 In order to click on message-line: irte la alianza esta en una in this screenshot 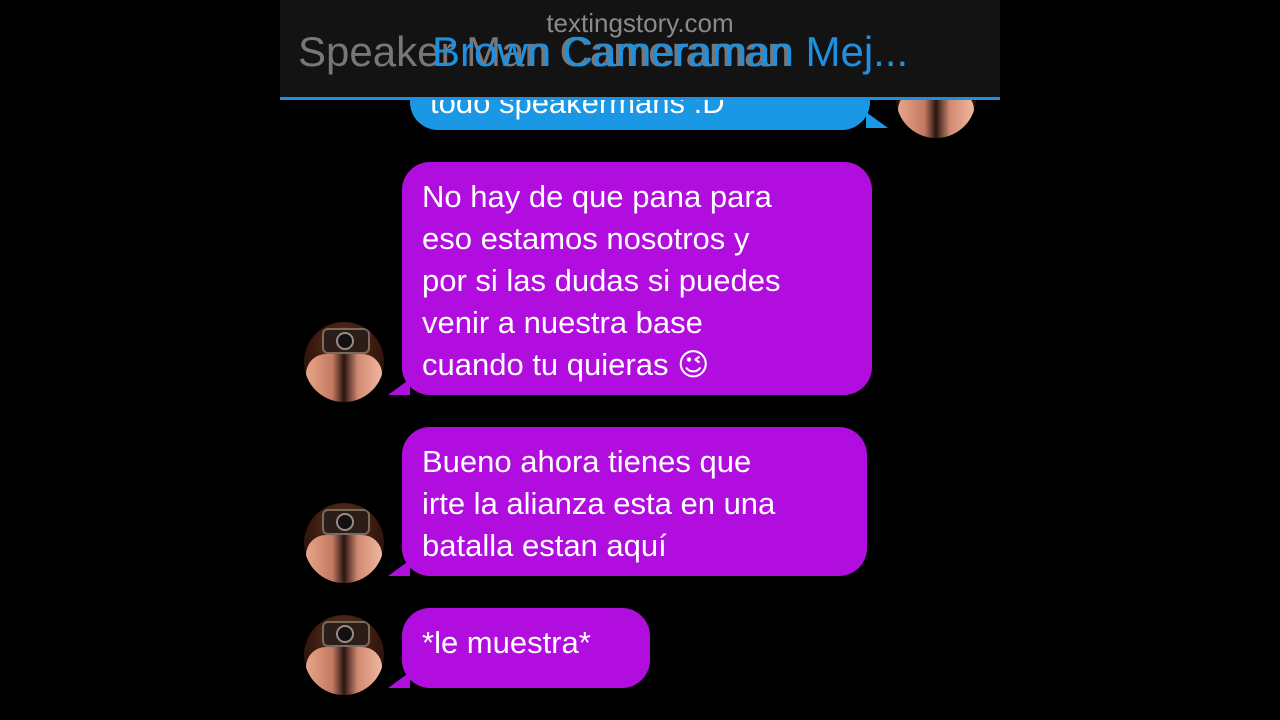, I will do `click(599, 503)`.